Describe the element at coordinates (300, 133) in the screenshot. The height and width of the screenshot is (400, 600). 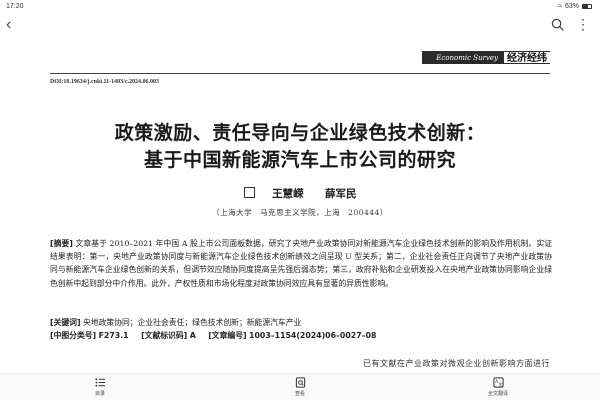
I see `article-title-line-1: 政策激励、责任导向与企业绿色技术创新：` at that location.